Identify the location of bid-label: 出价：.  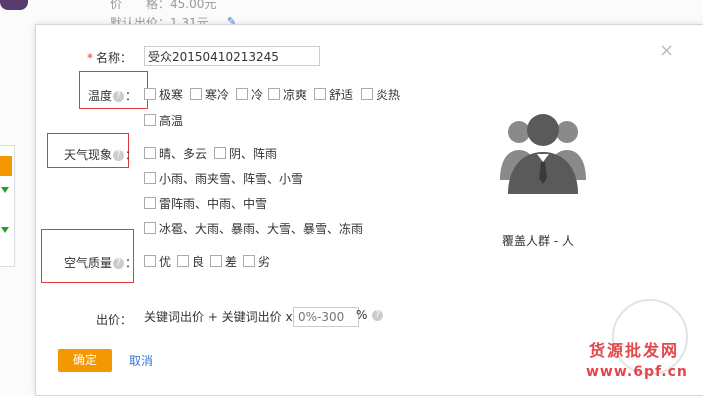
(113, 320).